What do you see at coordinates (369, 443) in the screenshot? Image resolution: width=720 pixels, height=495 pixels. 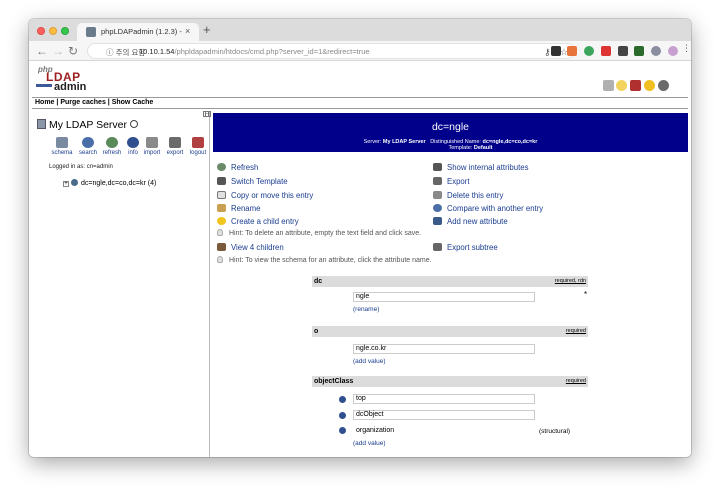 I see `add-value-link-objectclass: (add value)` at bounding box center [369, 443].